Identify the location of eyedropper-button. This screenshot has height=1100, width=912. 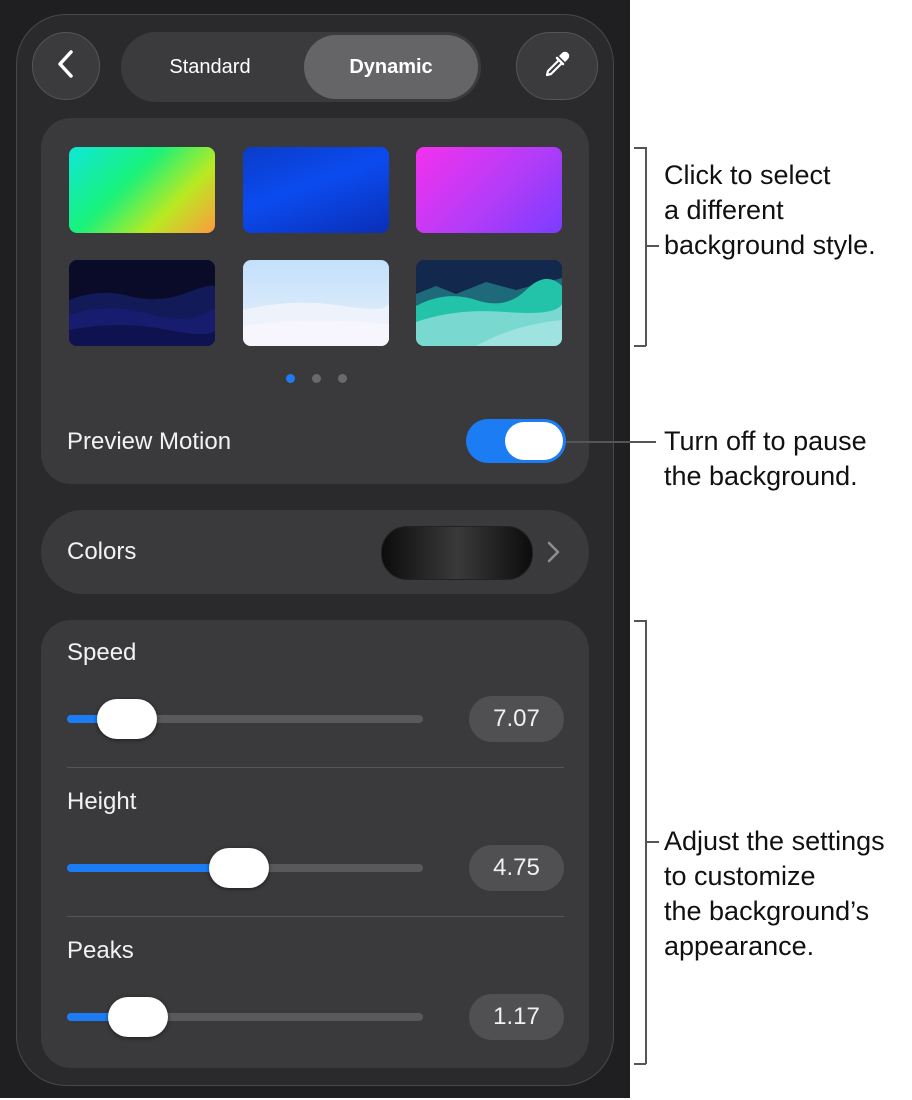
(557, 66).